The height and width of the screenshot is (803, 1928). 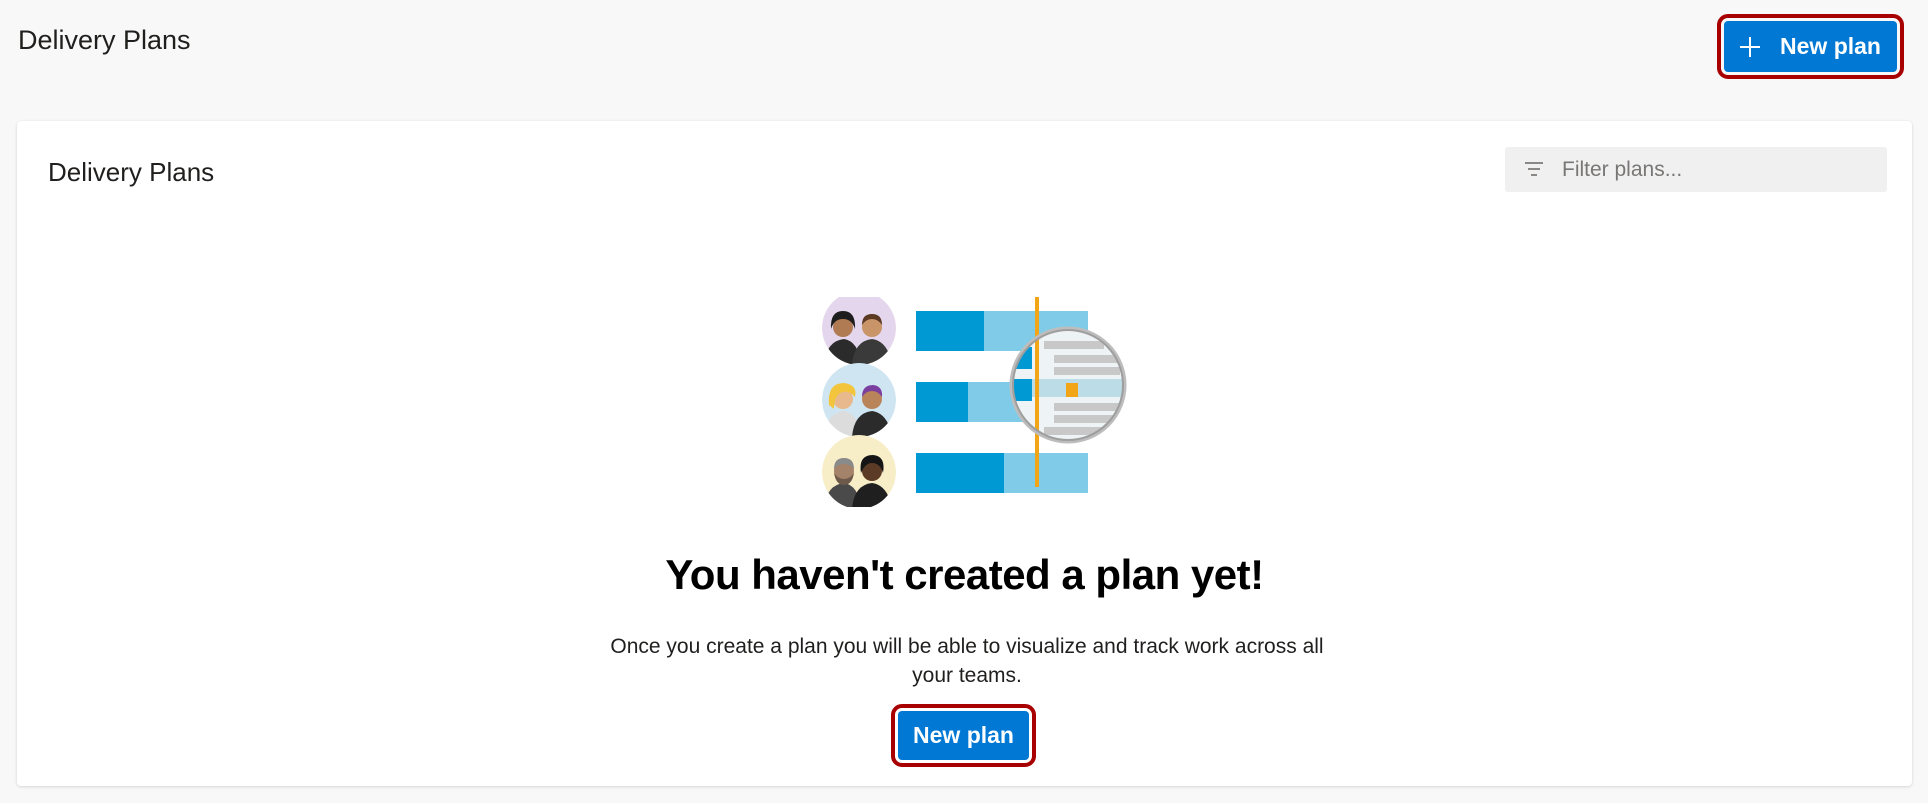 What do you see at coordinates (964, 574) in the screenshot?
I see `empty-state-title: You haven't created a plan yet!` at bounding box center [964, 574].